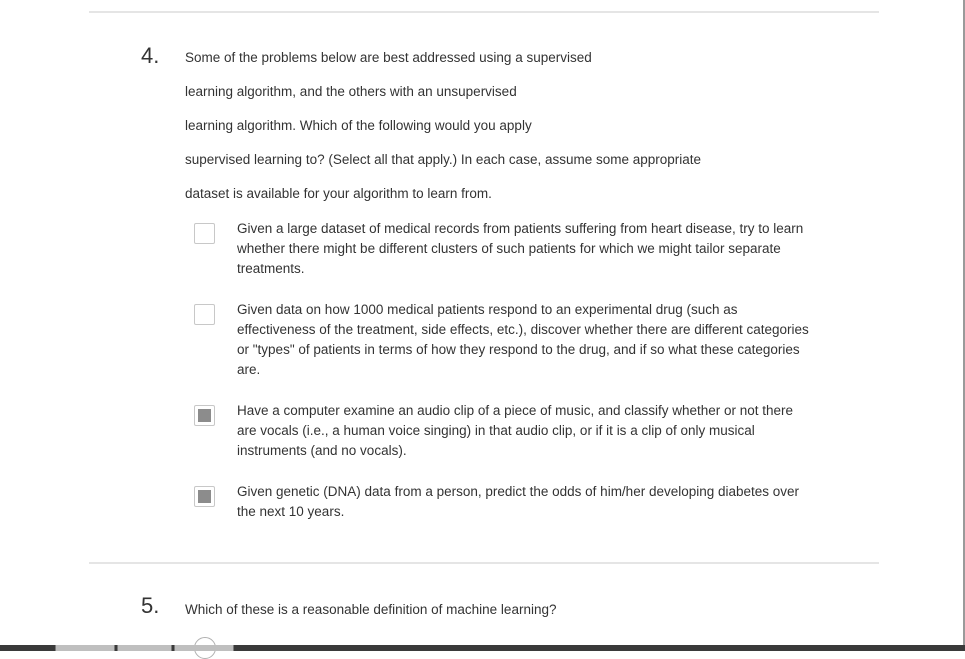 This screenshot has width=965, height=659. What do you see at coordinates (204, 233) in the screenshot?
I see `option-1-checkbox` at bounding box center [204, 233].